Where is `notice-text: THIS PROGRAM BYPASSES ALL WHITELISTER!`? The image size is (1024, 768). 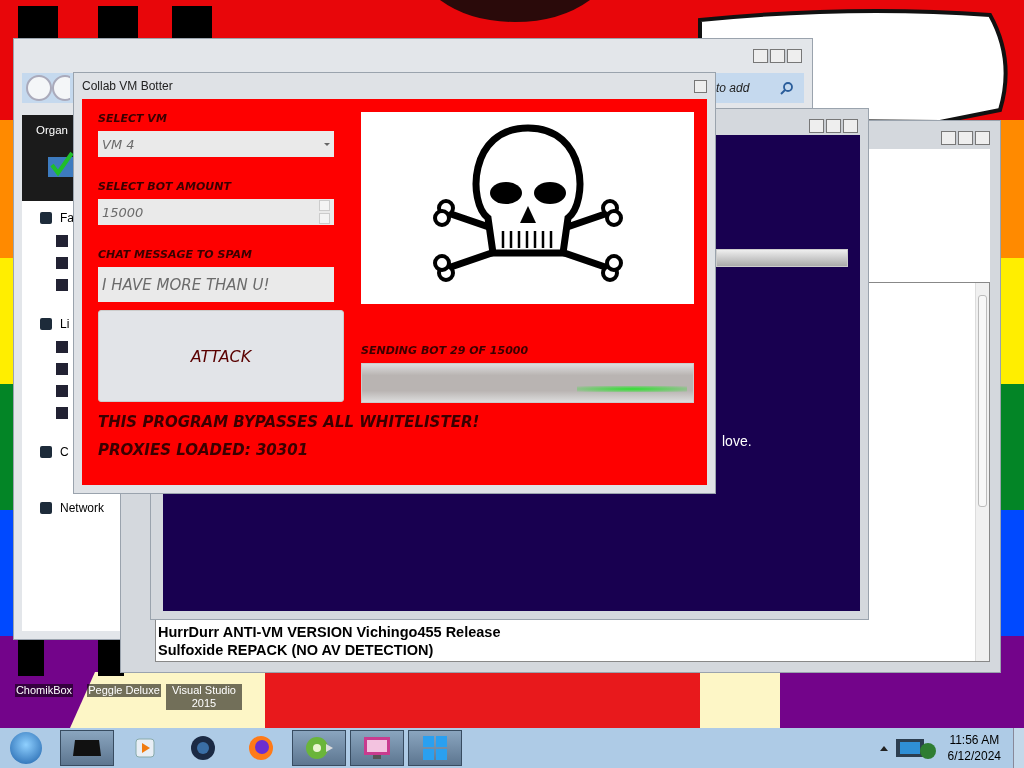 notice-text: THIS PROGRAM BYPASSES ALL WHITELISTER! is located at coordinates (289, 422).